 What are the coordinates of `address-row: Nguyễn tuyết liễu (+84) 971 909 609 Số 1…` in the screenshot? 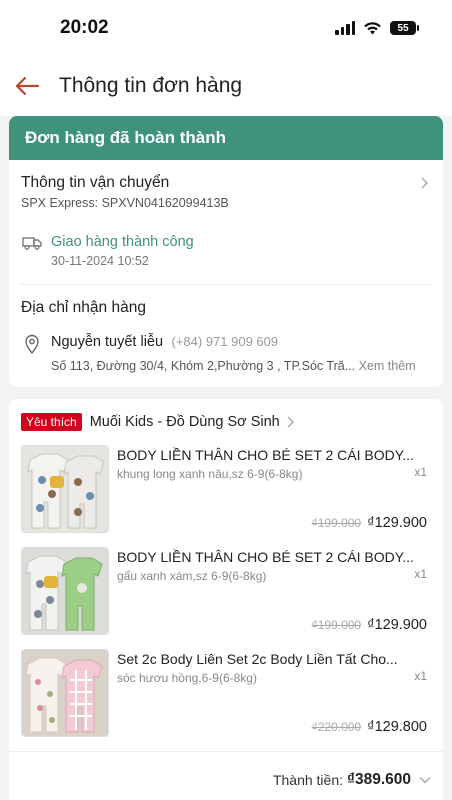 It's located at (226, 360).